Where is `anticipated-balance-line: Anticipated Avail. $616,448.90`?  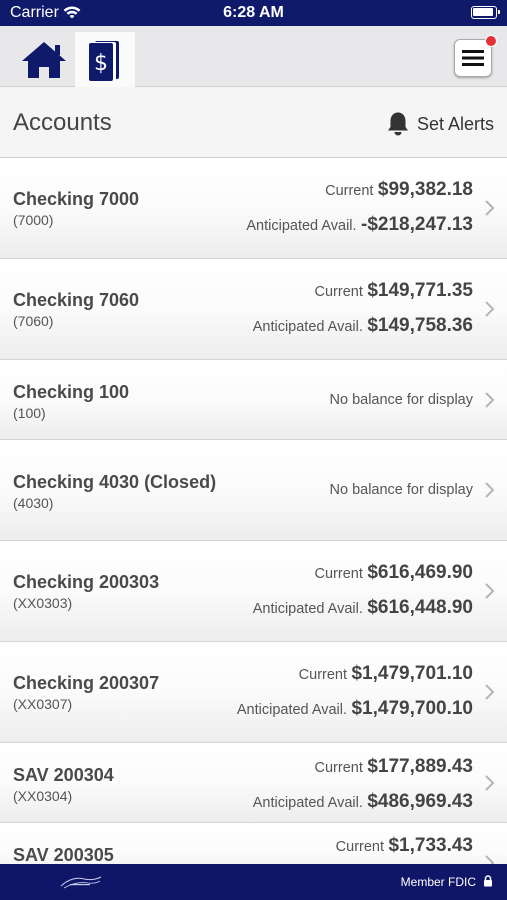
anticipated-balance-line: Anticipated Avail. $616,448.90 is located at coordinates (363, 608).